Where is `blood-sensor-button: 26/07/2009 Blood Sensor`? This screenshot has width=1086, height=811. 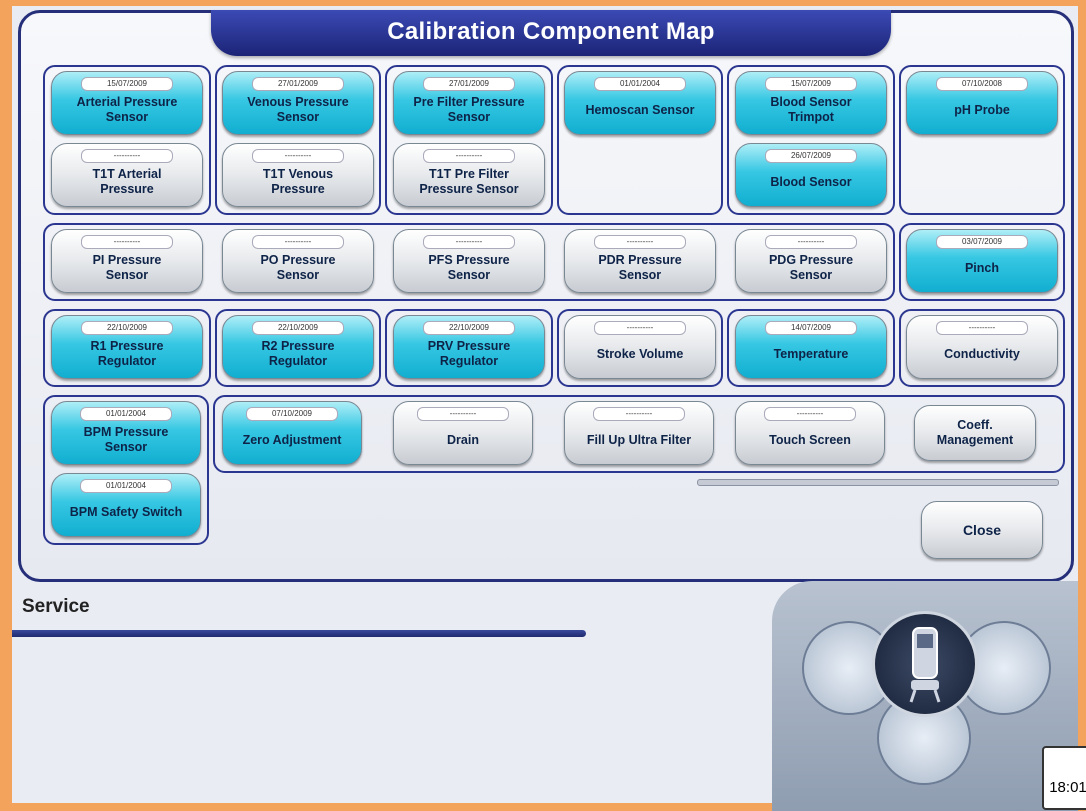
blood-sensor-button: 26/07/2009 Blood Sensor is located at coordinates (811, 175).